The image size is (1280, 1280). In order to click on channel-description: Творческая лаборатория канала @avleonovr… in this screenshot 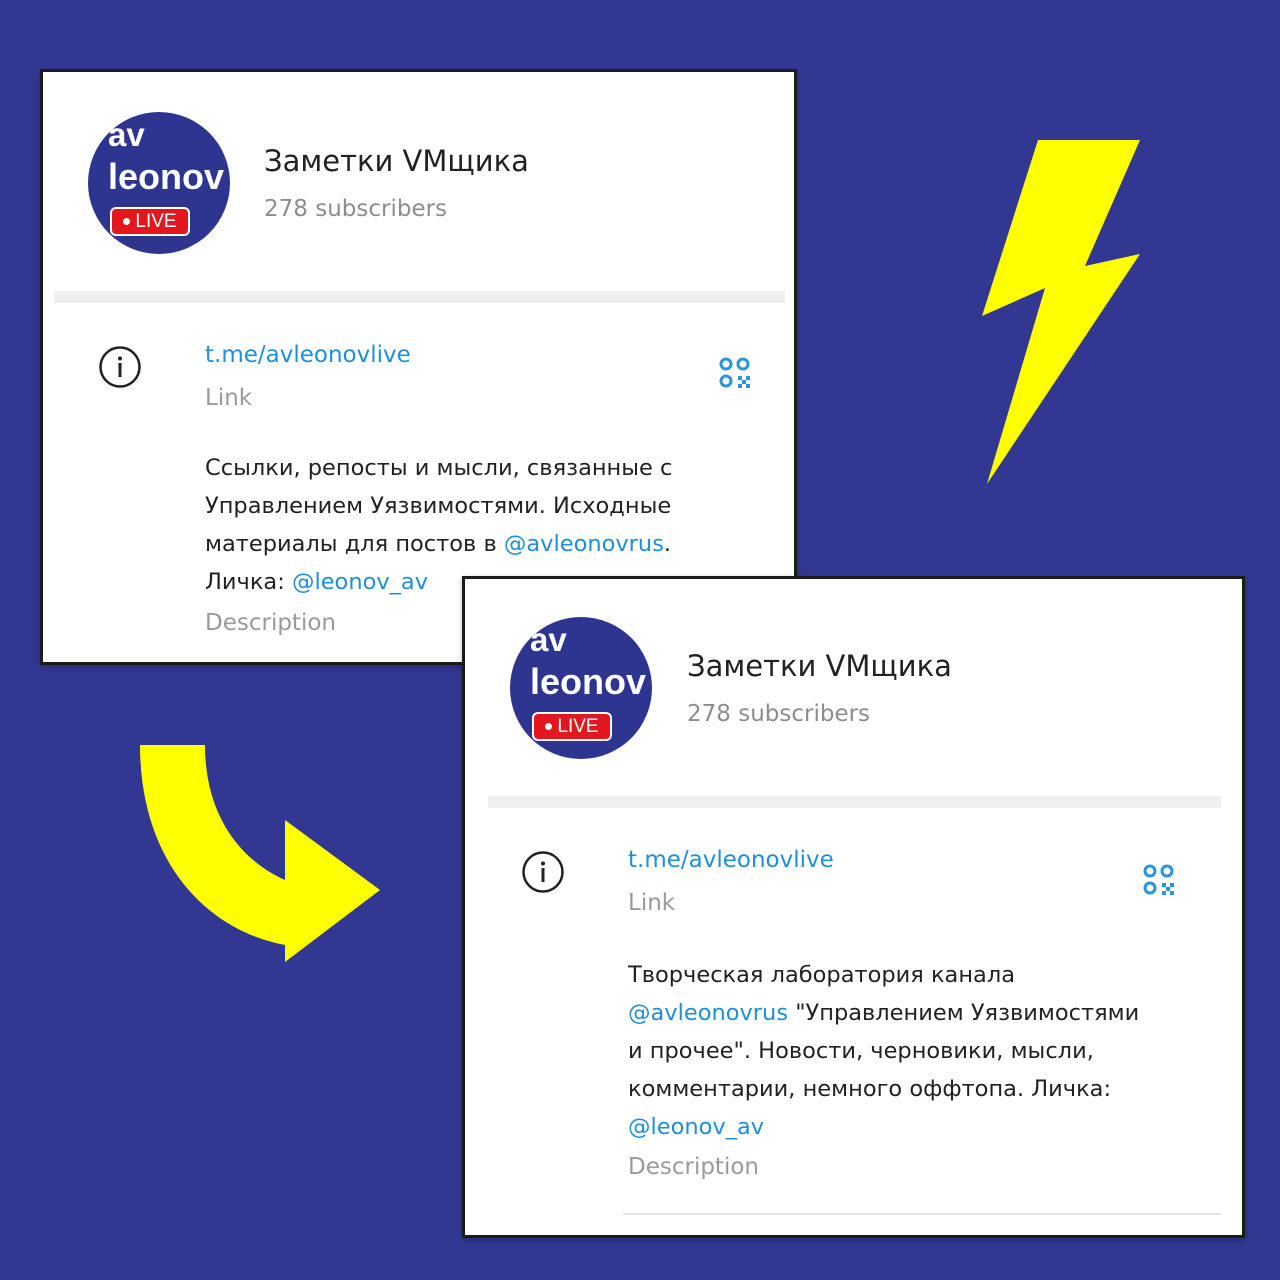, I will do `click(923, 1051)`.